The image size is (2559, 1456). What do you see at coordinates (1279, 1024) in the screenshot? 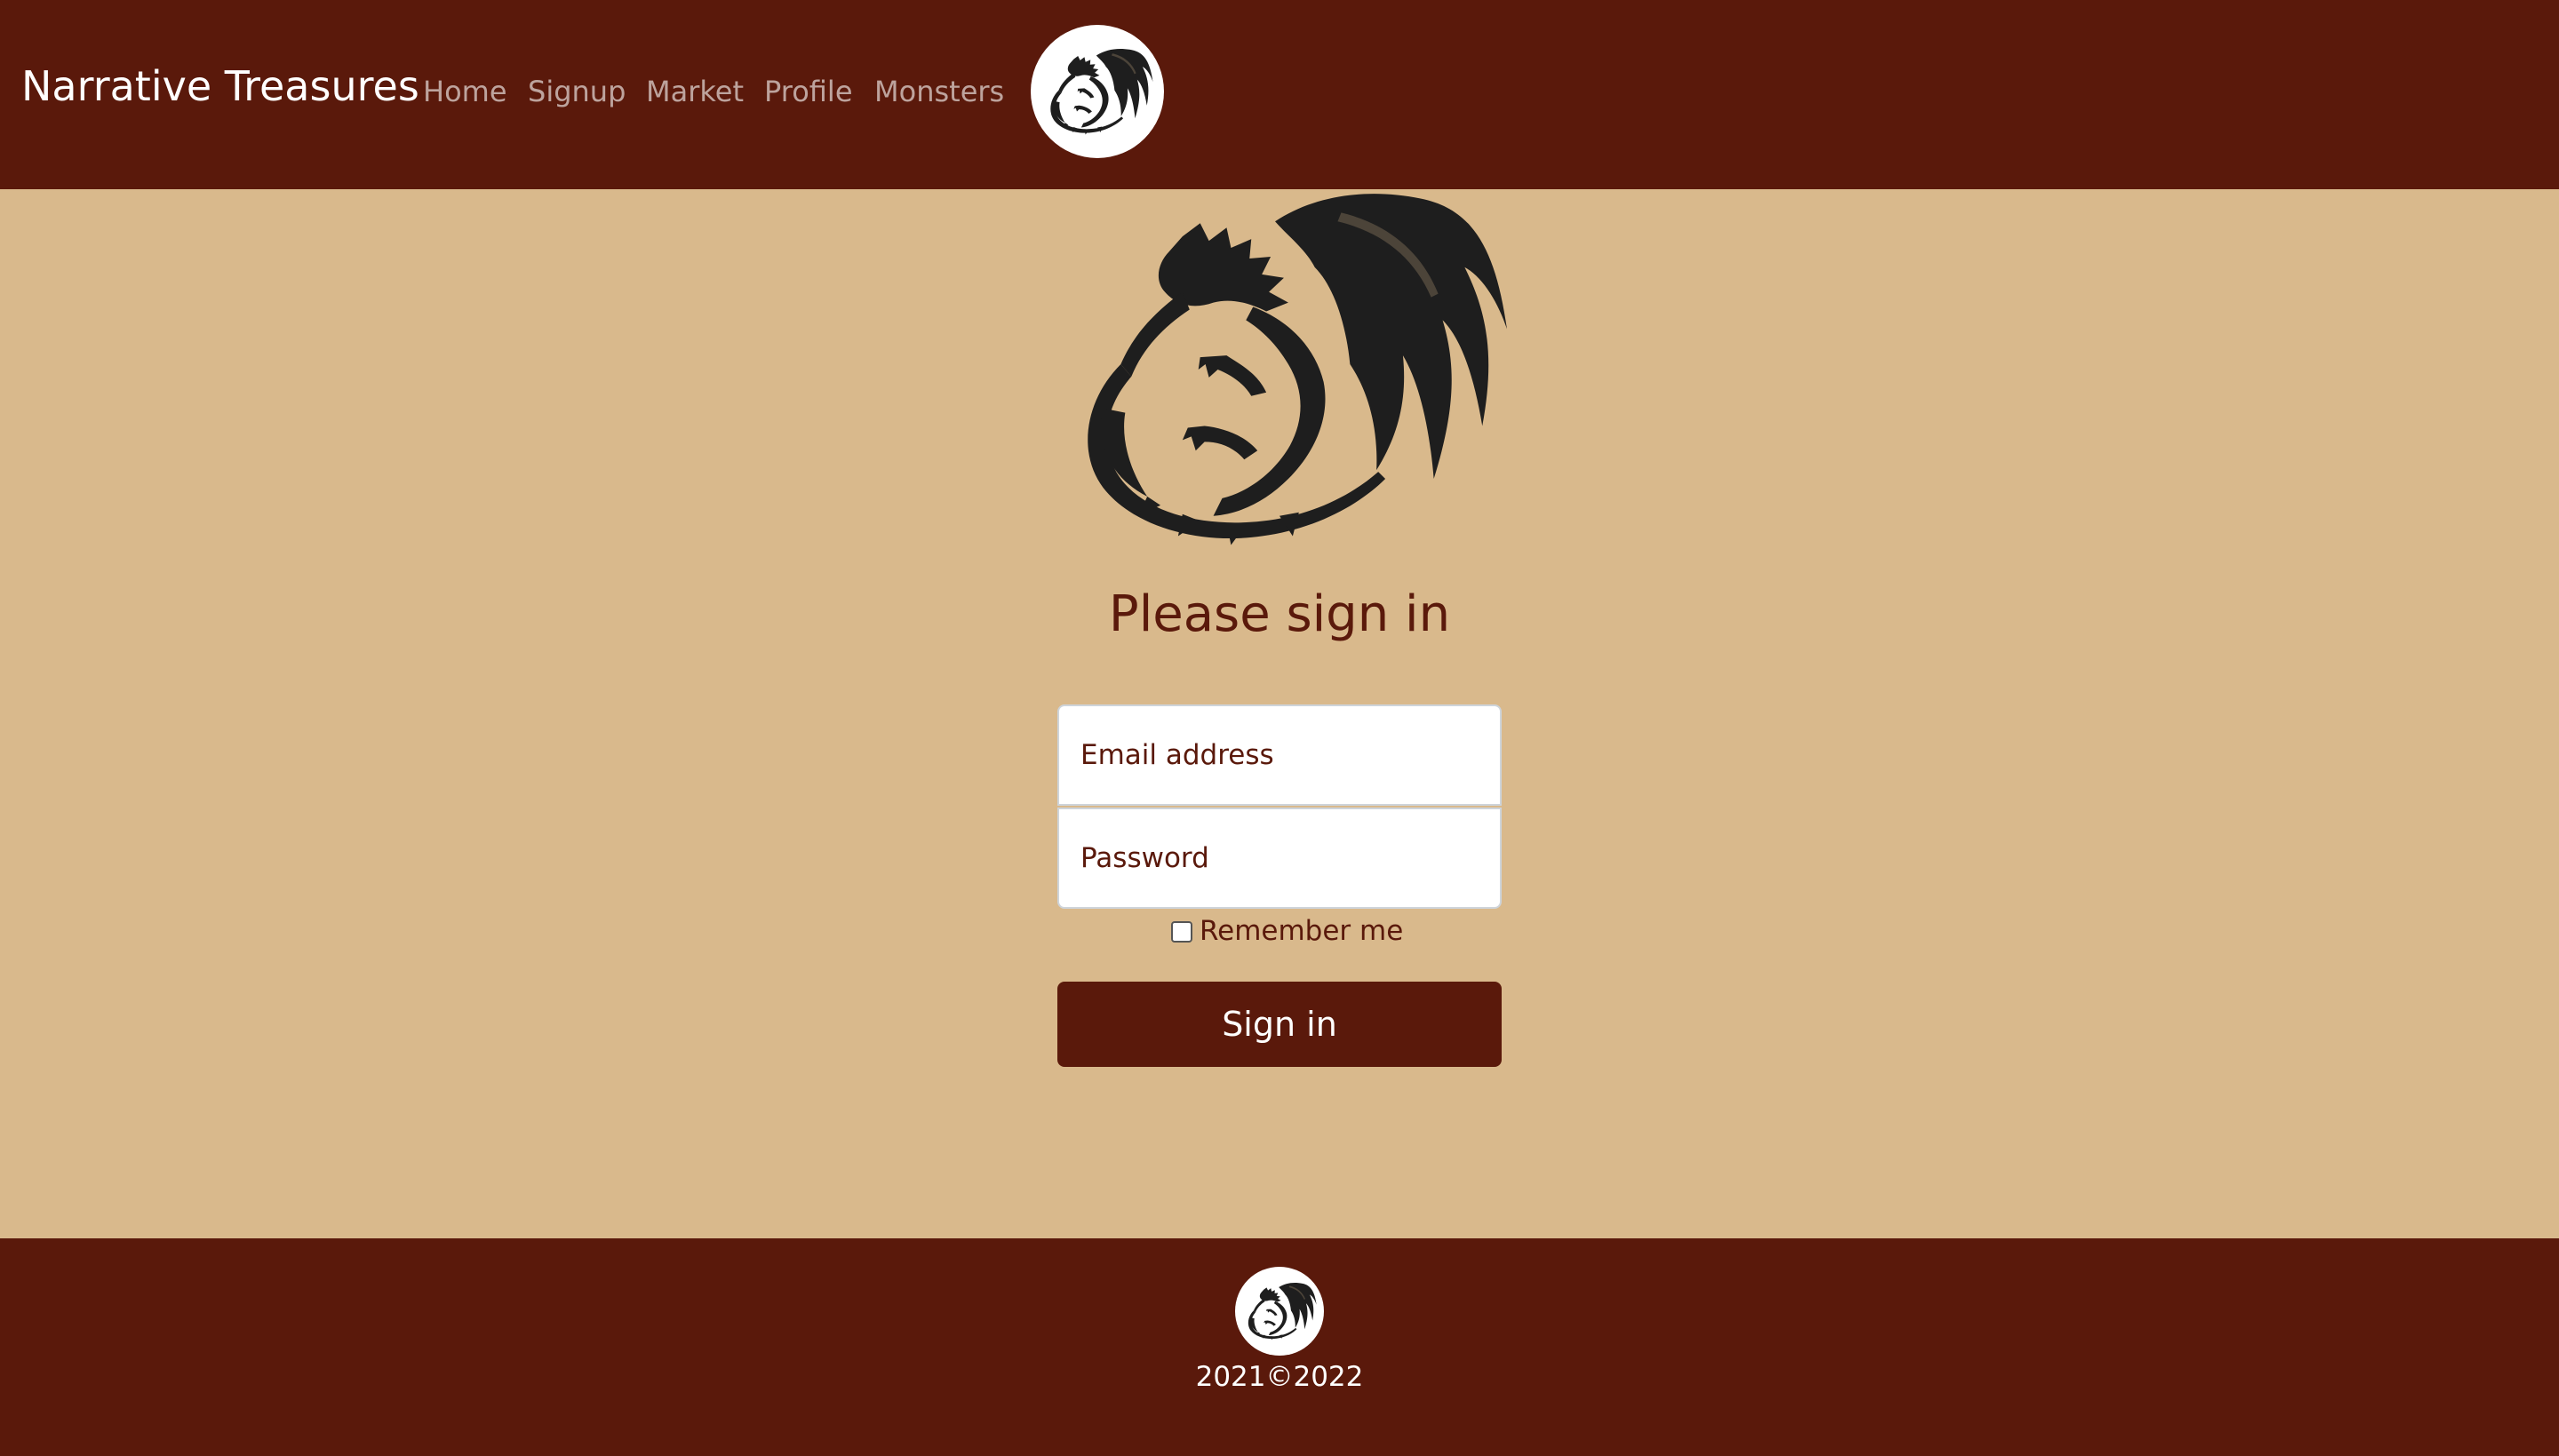
I see `sign-in-button: Sign in` at bounding box center [1279, 1024].